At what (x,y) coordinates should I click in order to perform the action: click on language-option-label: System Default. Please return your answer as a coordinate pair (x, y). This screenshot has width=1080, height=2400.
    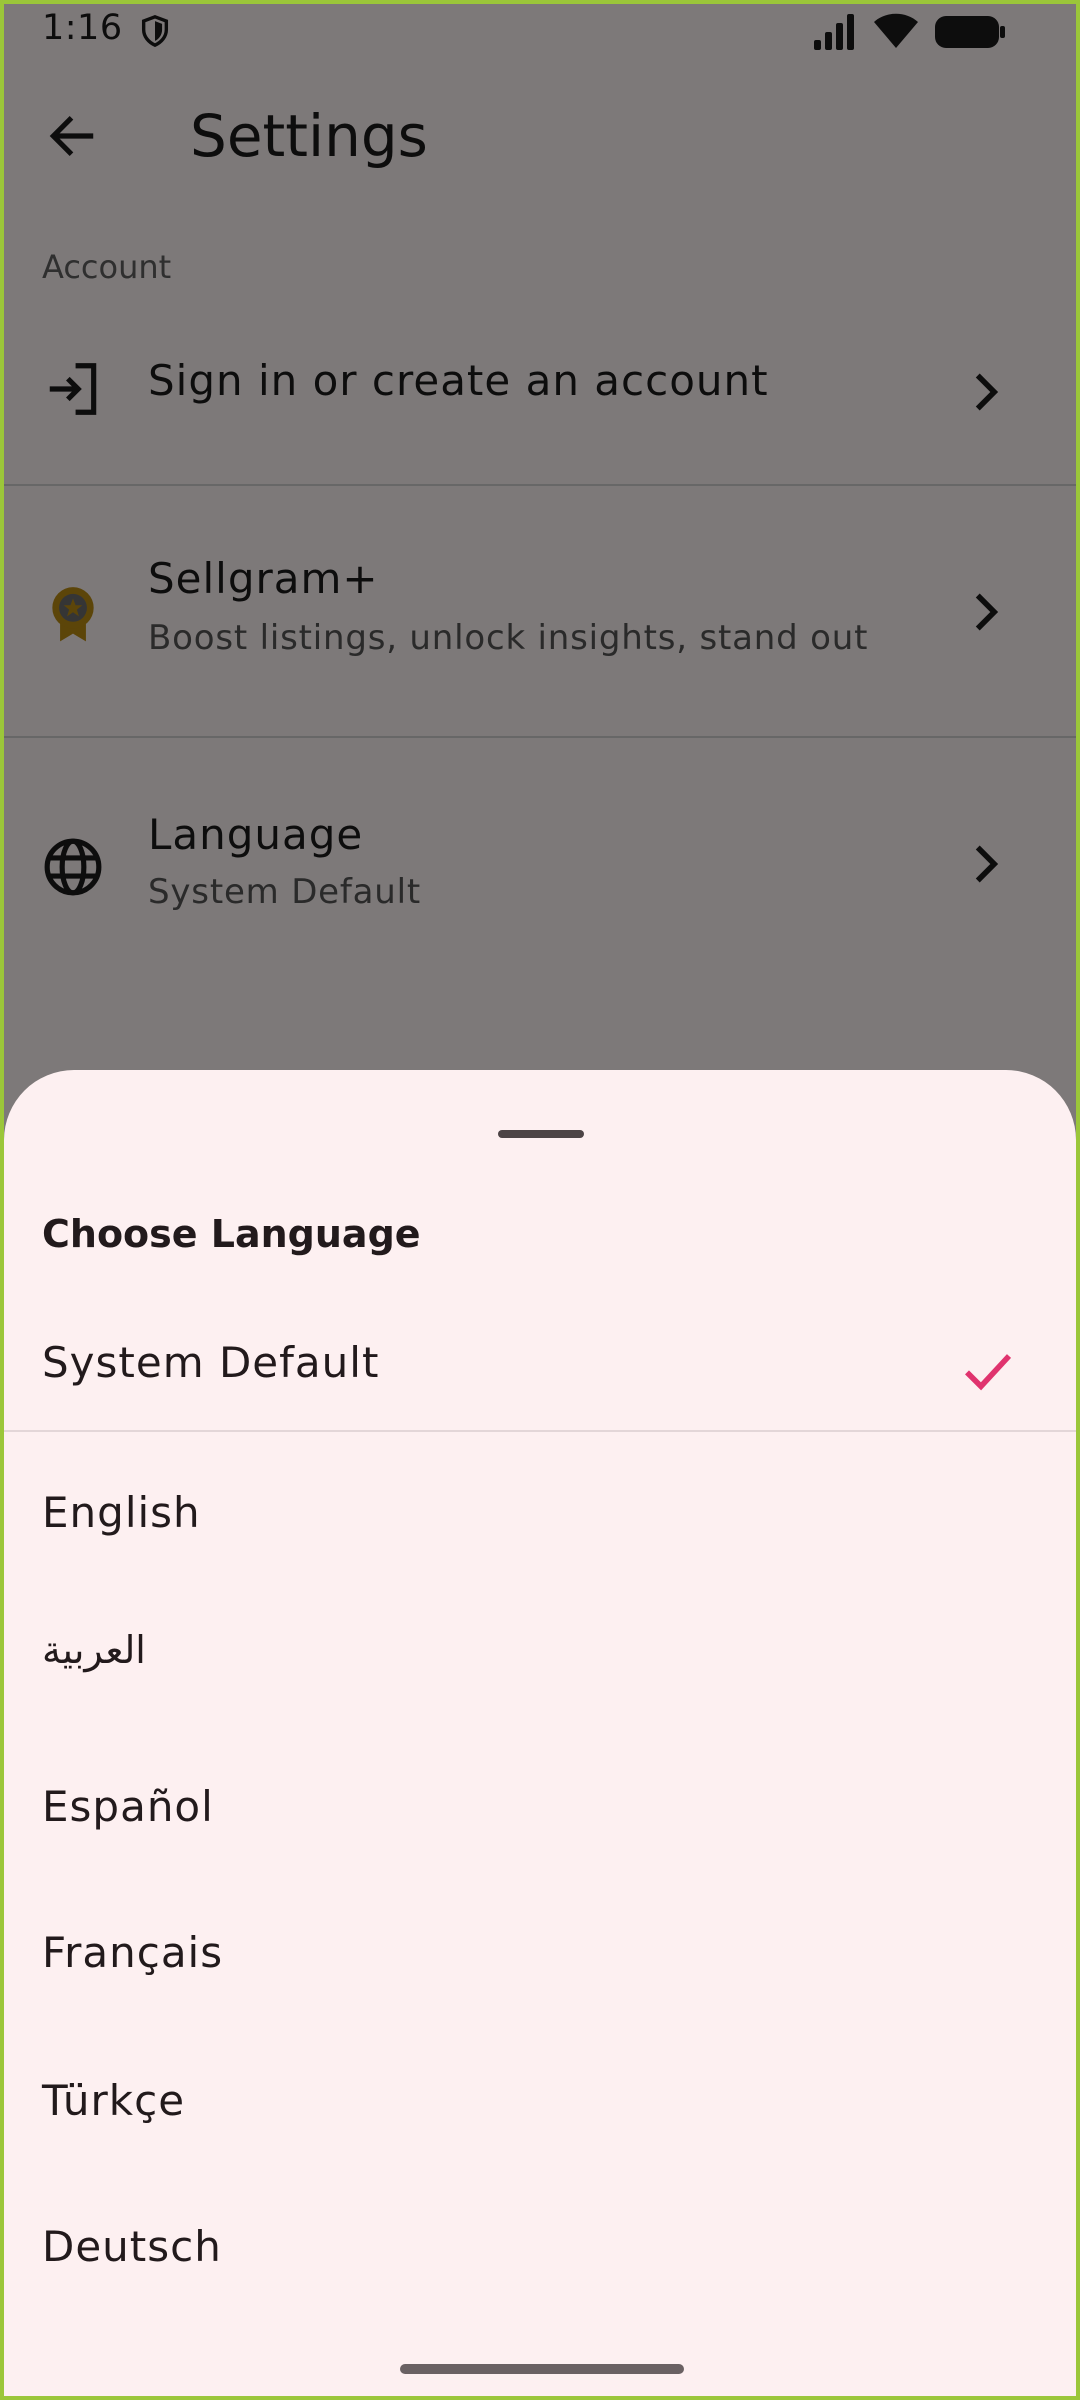
    Looking at the image, I should click on (211, 1362).